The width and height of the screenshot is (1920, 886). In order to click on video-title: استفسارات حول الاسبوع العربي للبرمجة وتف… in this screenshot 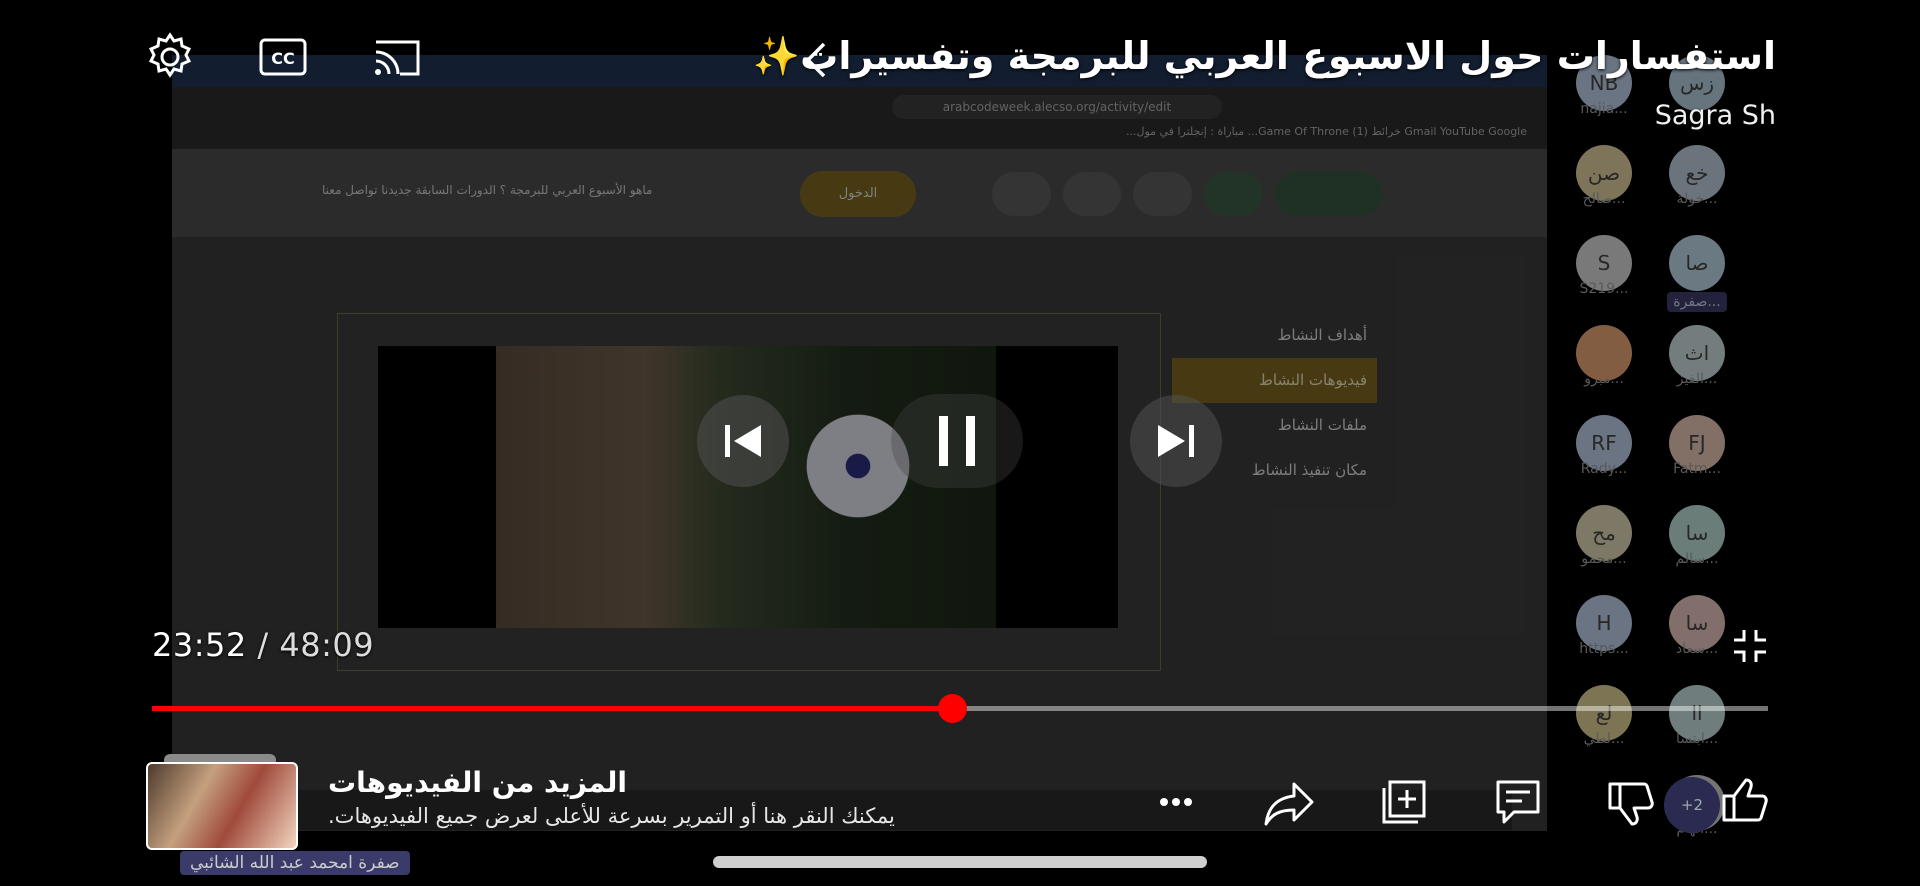, I will do `click(1264, 56)`.